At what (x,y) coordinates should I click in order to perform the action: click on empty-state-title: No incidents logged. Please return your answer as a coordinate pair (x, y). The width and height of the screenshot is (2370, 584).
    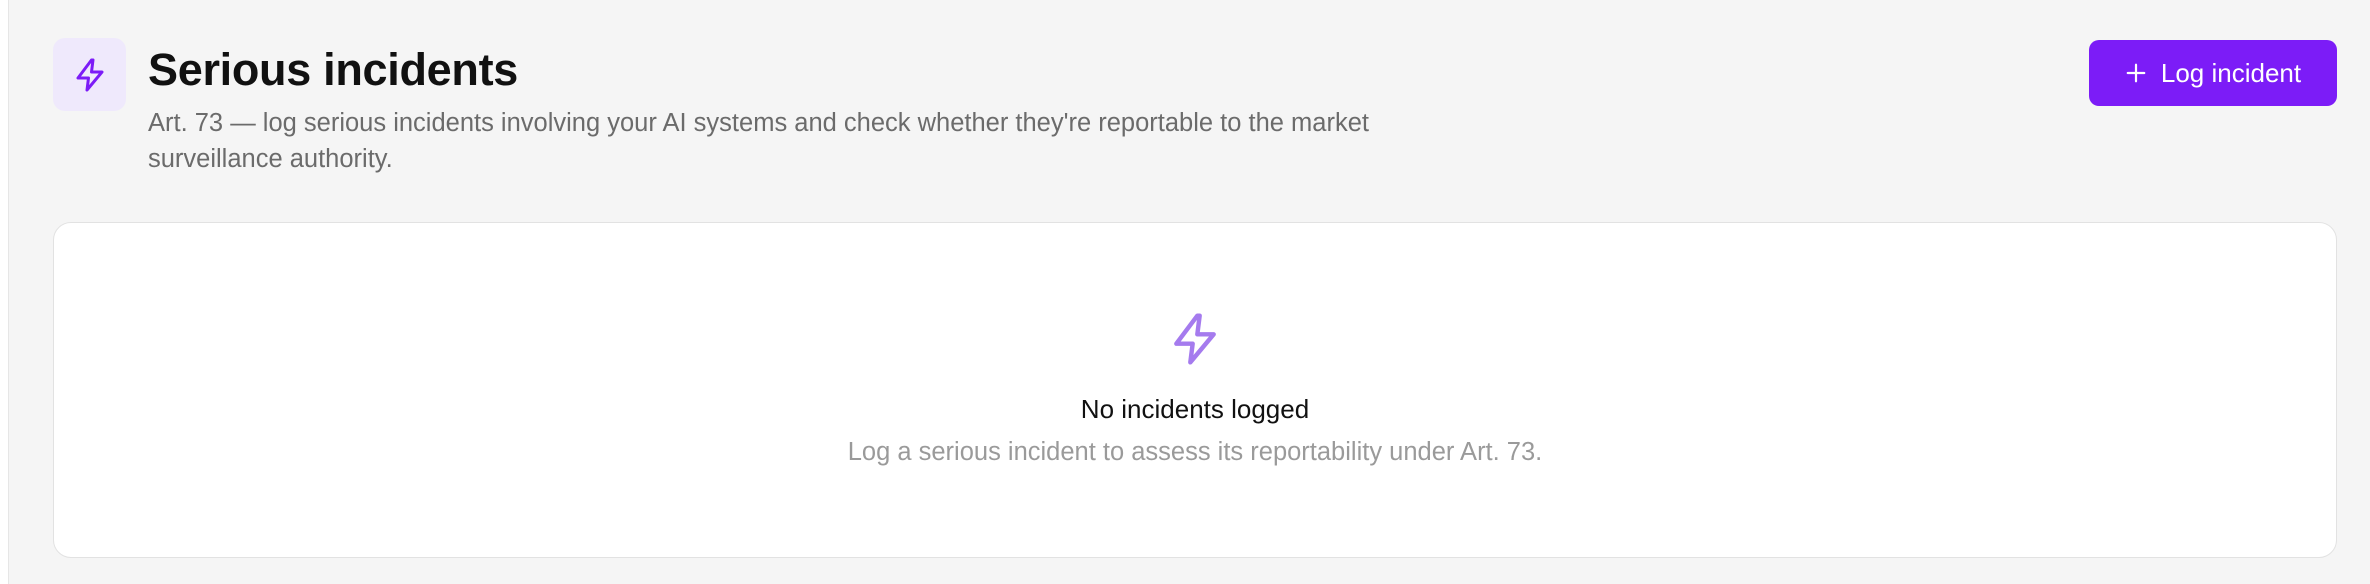
    Looking at the image, I should click on (1195, 409).